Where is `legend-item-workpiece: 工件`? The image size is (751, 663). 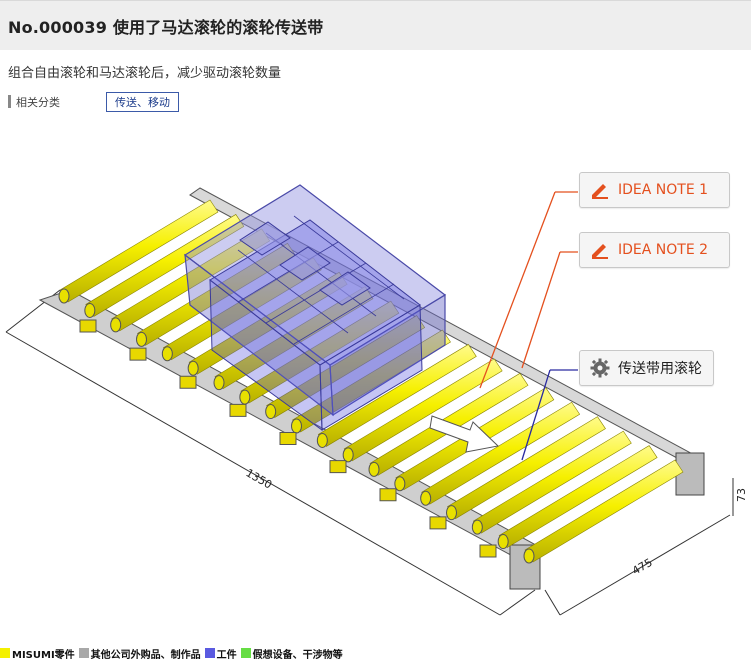 legend-item-workpiece: 工件 is located at coordinates (220, 653).